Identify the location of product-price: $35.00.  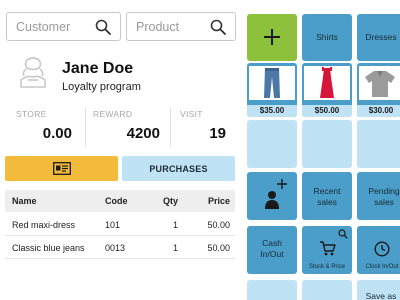
(272, 111).